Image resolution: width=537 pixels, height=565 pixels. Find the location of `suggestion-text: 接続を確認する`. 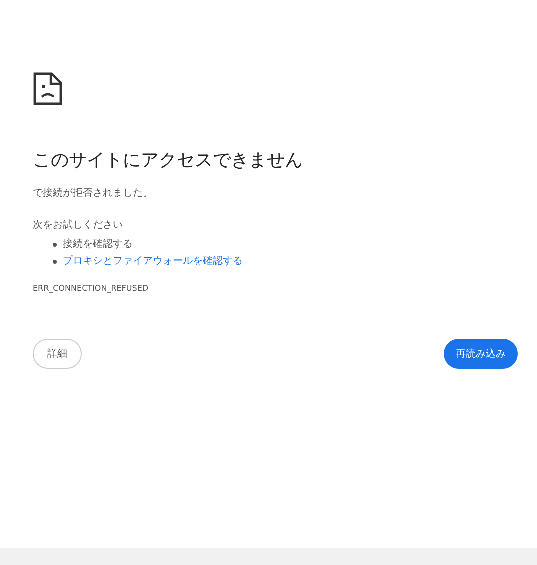

suggestion-text: 接続を確認する is located at coordinates (98, 245).